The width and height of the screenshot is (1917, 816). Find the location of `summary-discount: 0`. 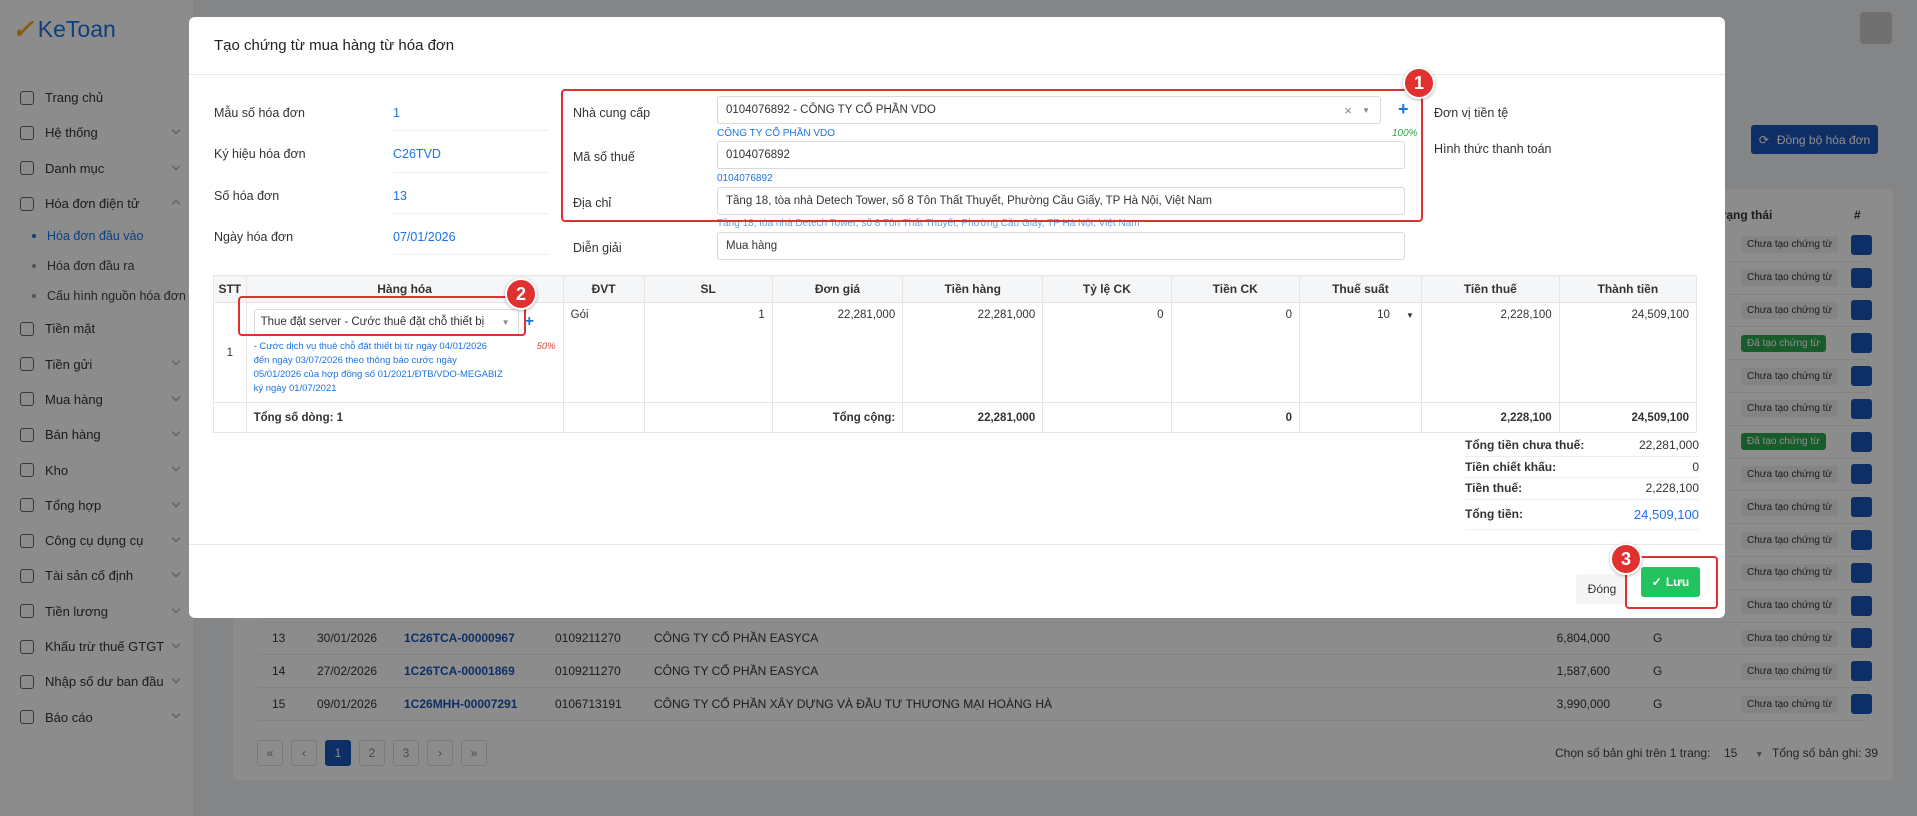

summary-discount: 0 is located at coordinates (1235, 417).